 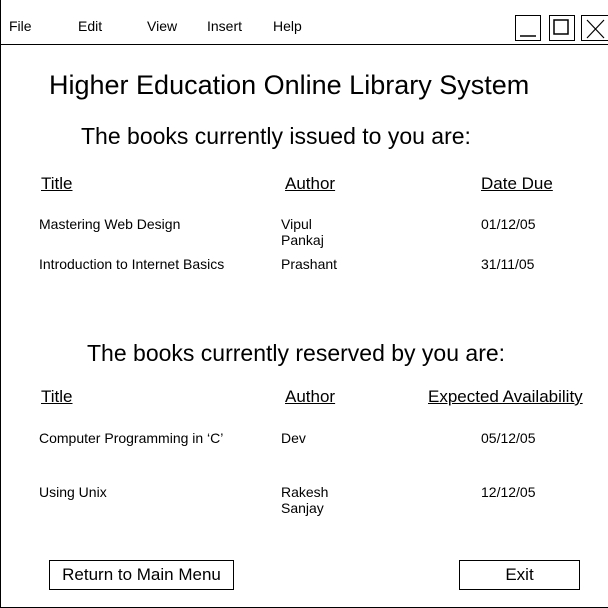 I want to click on issued-row-2-author: Prashant, so click(x=309, y=264).